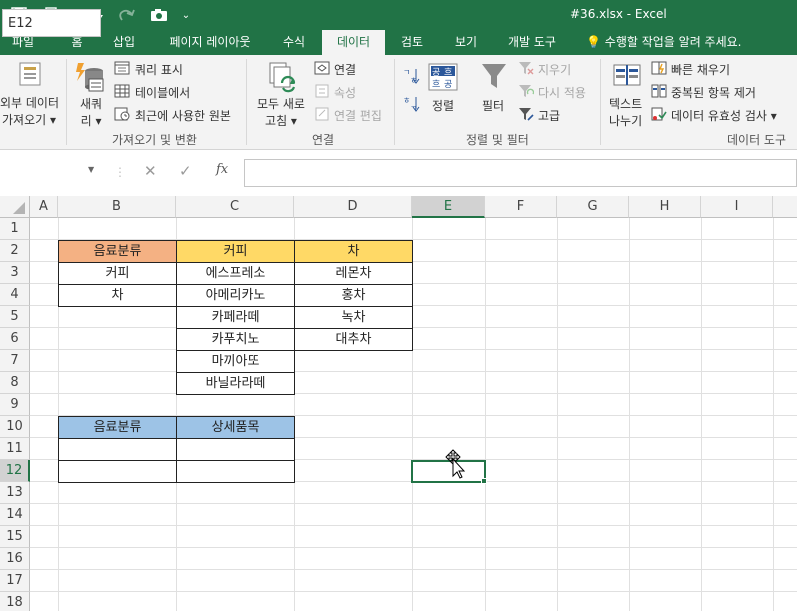 The image size is (797, 611). What do you see at coordinates (626, 121) in the screenshot?
I see `text-to-columns-line2: 나누기` at bounding box center [626, 121].